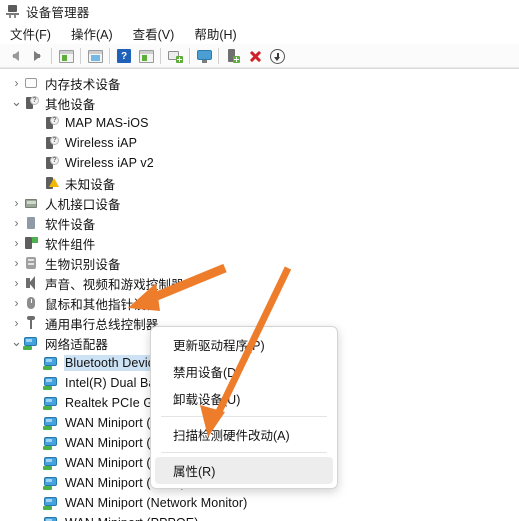  I want to click on tree-row-label: WAN Miniport (PPPOE), so click(133, 518).